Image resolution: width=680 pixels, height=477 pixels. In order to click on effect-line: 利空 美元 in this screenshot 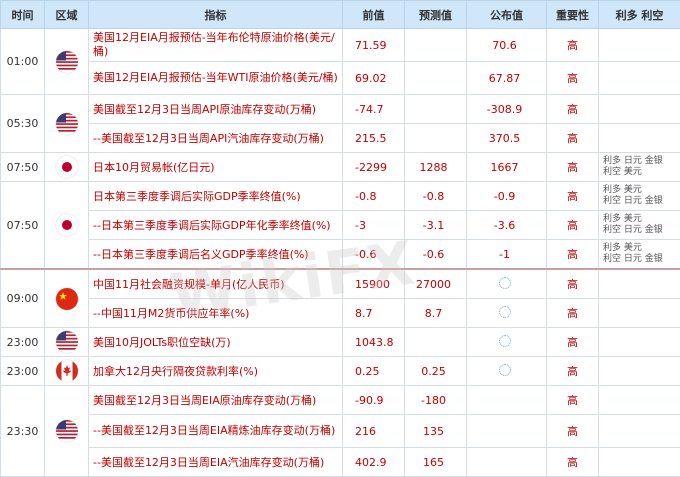, I will do `click(622, 172)`.